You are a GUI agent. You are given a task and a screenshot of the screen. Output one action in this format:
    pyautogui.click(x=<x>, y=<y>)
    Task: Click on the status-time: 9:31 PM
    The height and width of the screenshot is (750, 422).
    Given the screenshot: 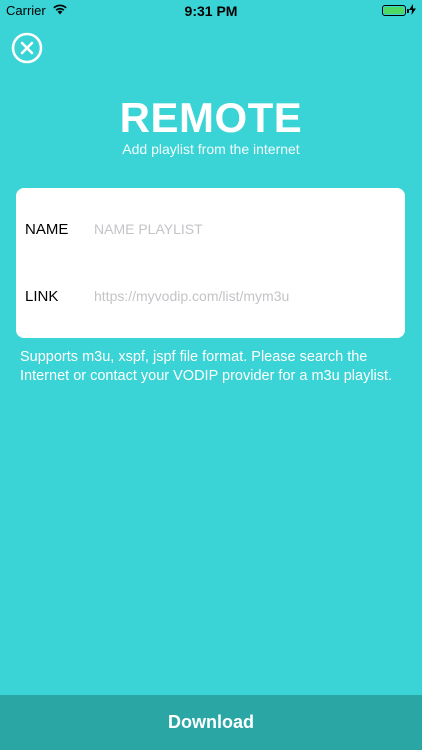 What is the action you would take?
    pyautogui.click(x=211, y=11)
    